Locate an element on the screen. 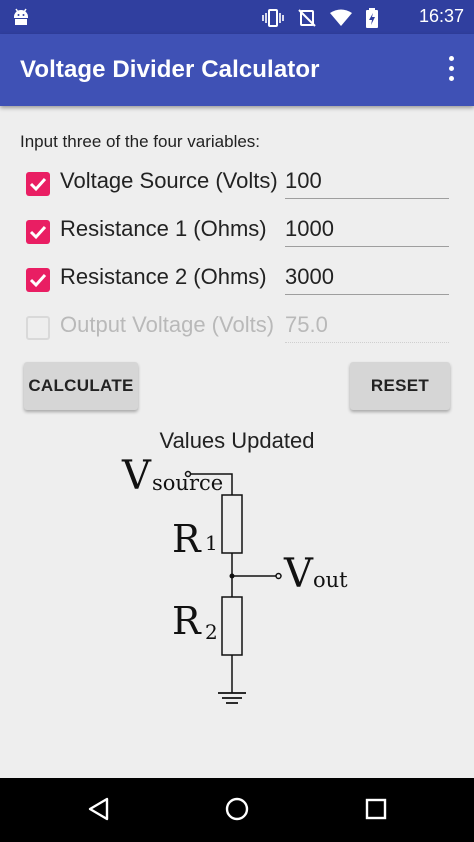 The width and height of the screenshot is (474, 842). output-voltage-input is located at coordinates (365, 325).